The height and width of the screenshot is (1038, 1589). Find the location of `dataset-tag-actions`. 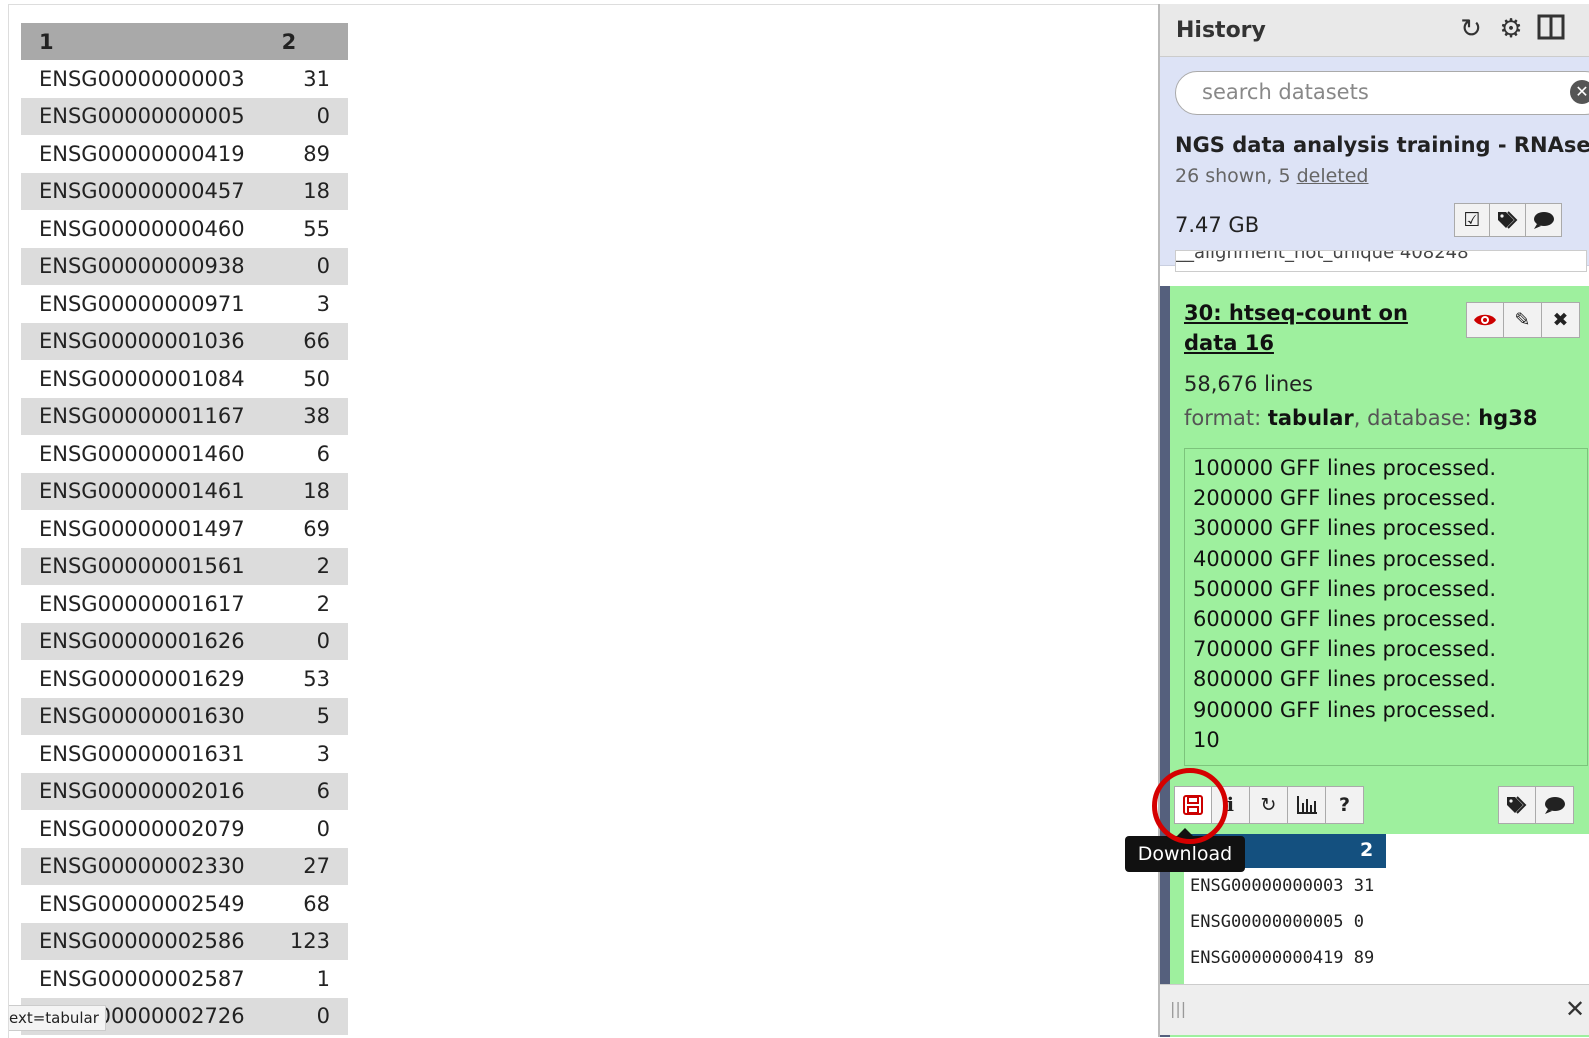

dataset-tag-actions is located at coordinates (1536, 805).